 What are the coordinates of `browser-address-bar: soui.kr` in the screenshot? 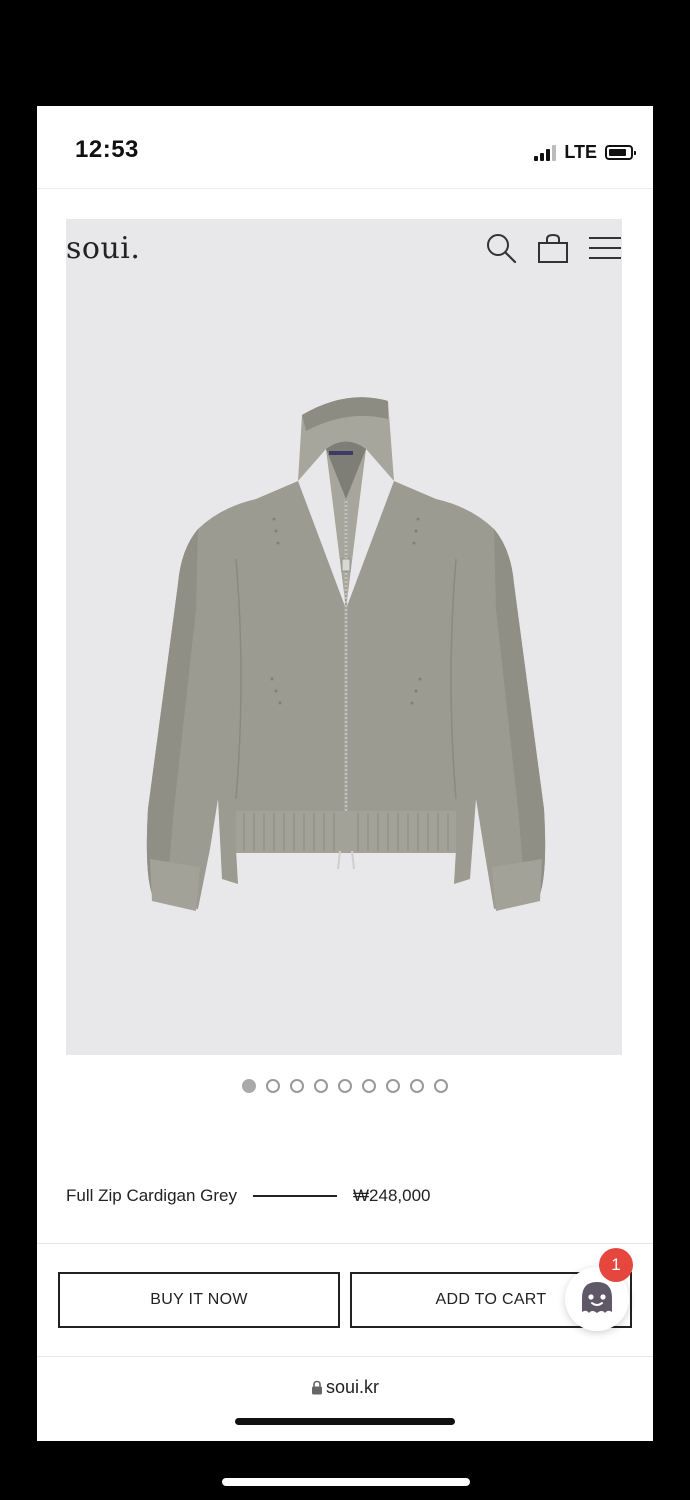 It's located at (345, 1398).